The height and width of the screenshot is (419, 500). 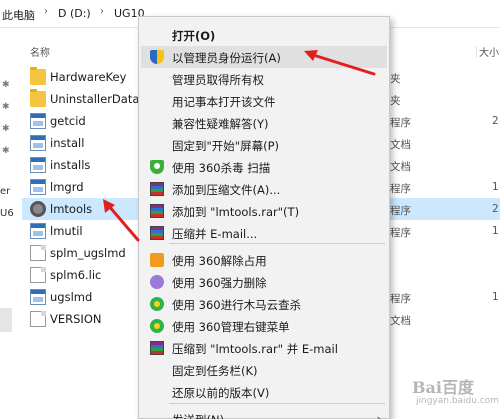 I want to click on menu-item: 压缩到 "lmtools.rar" 并 E-mail, so click(x=264, y=348).